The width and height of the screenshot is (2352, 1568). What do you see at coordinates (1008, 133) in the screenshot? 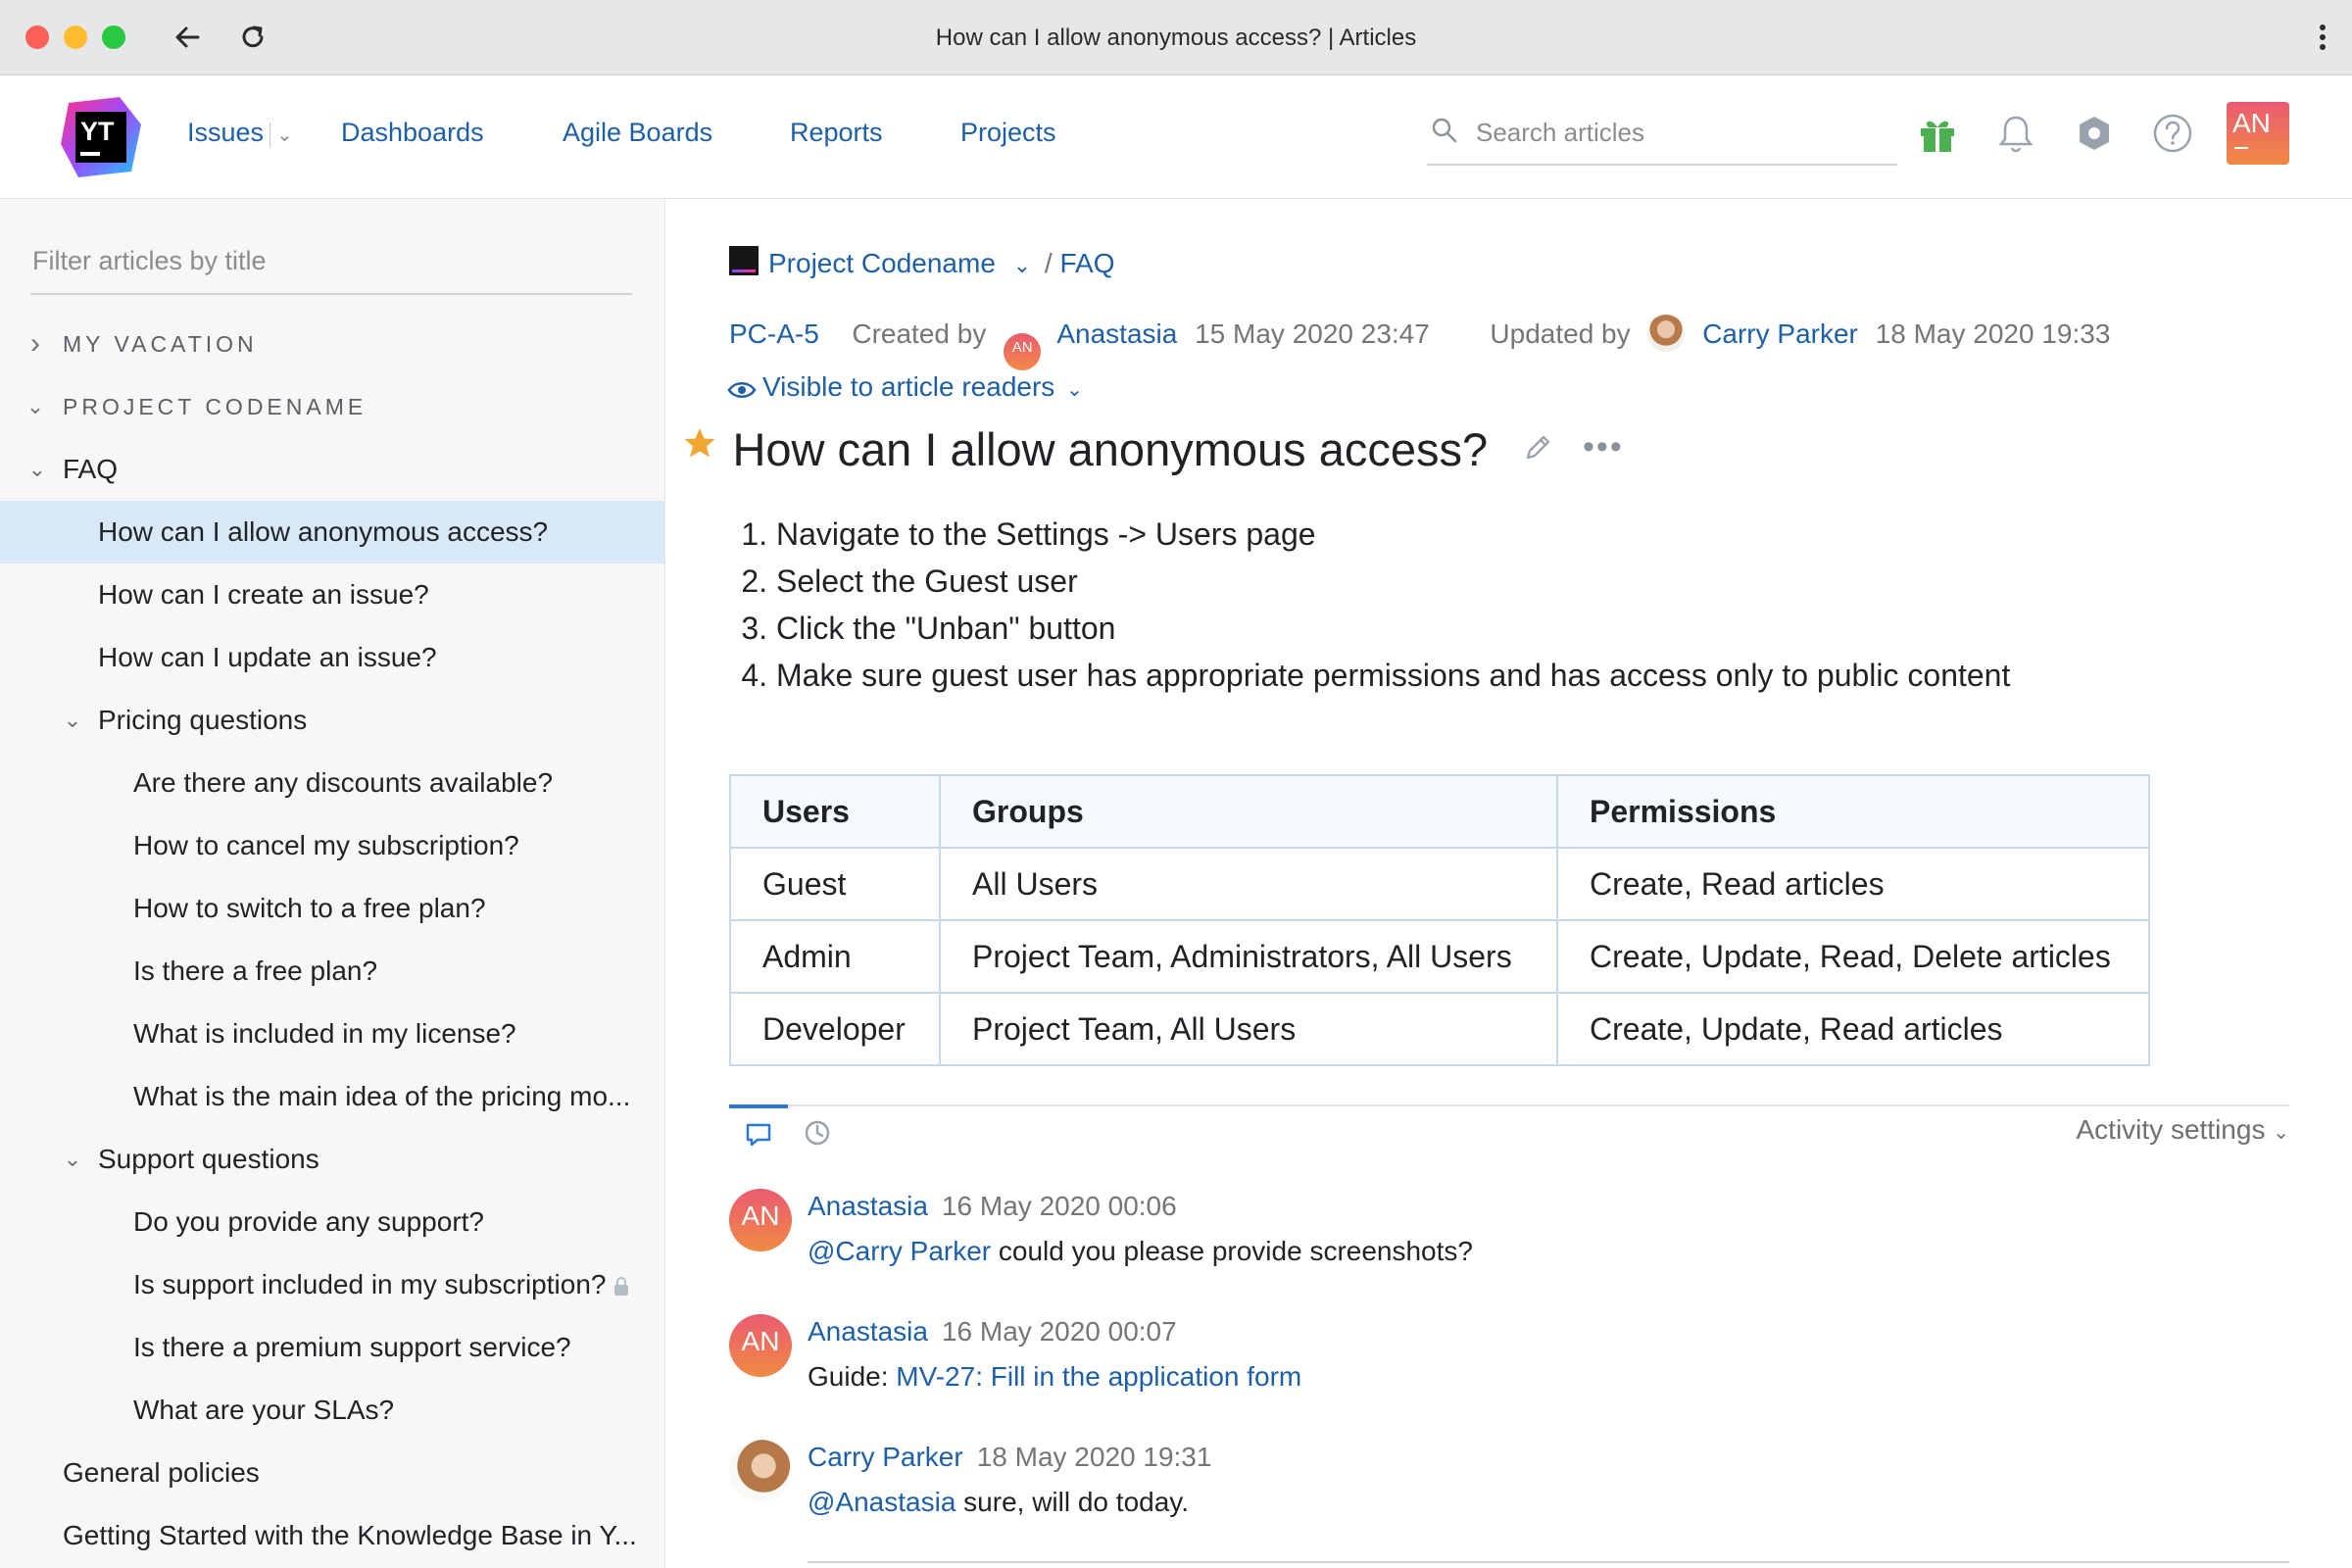
I see `nav-projects: Projects` at bounding box center [1008, 133].